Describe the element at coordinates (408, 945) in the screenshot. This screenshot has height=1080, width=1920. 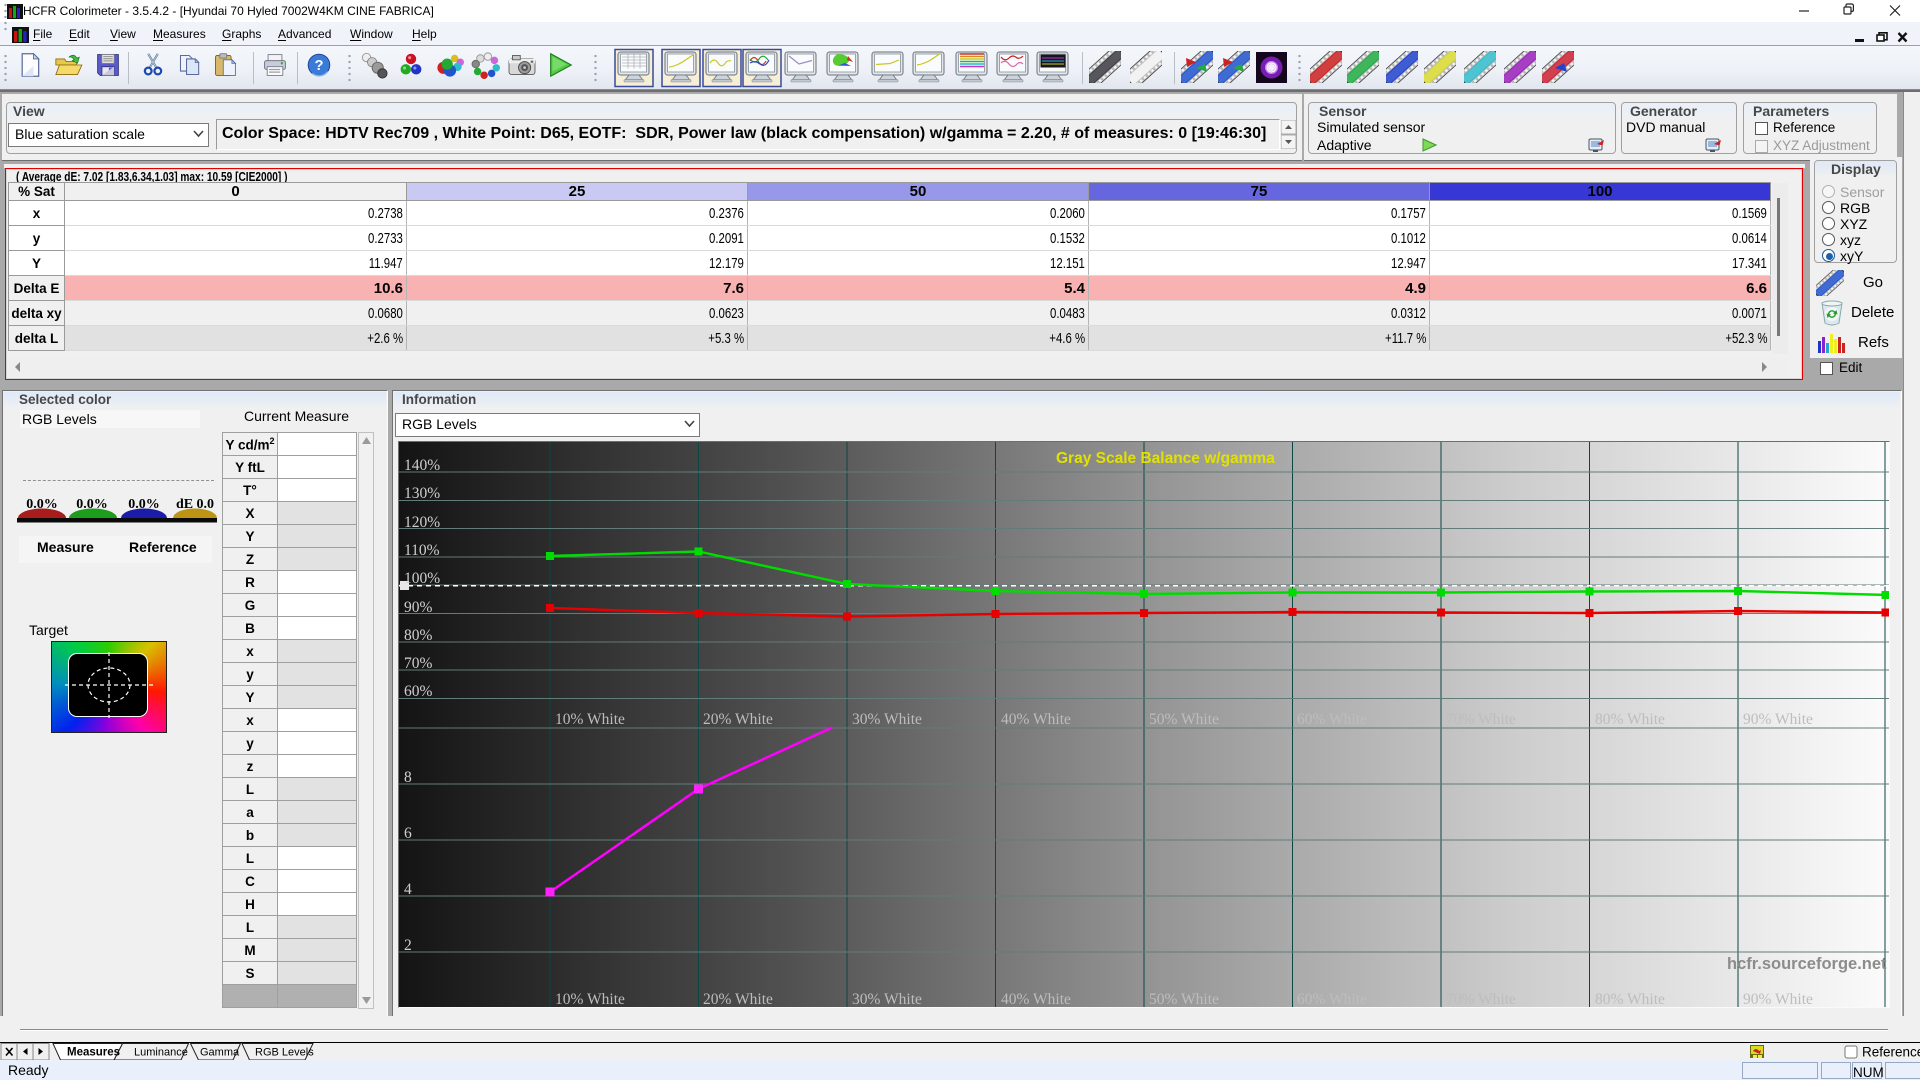
I see `svg-text: 2` at that location.